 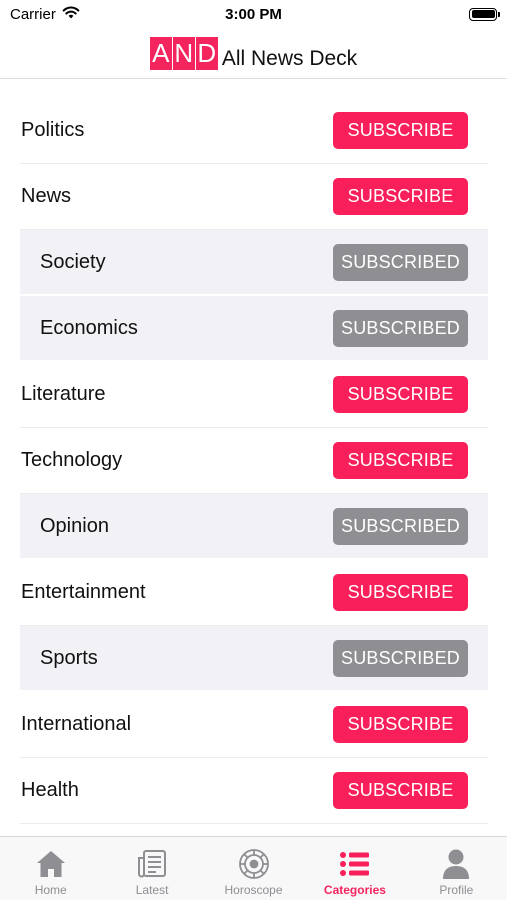 I want to click on status-left: Carrier, so click(x=45, y=14).